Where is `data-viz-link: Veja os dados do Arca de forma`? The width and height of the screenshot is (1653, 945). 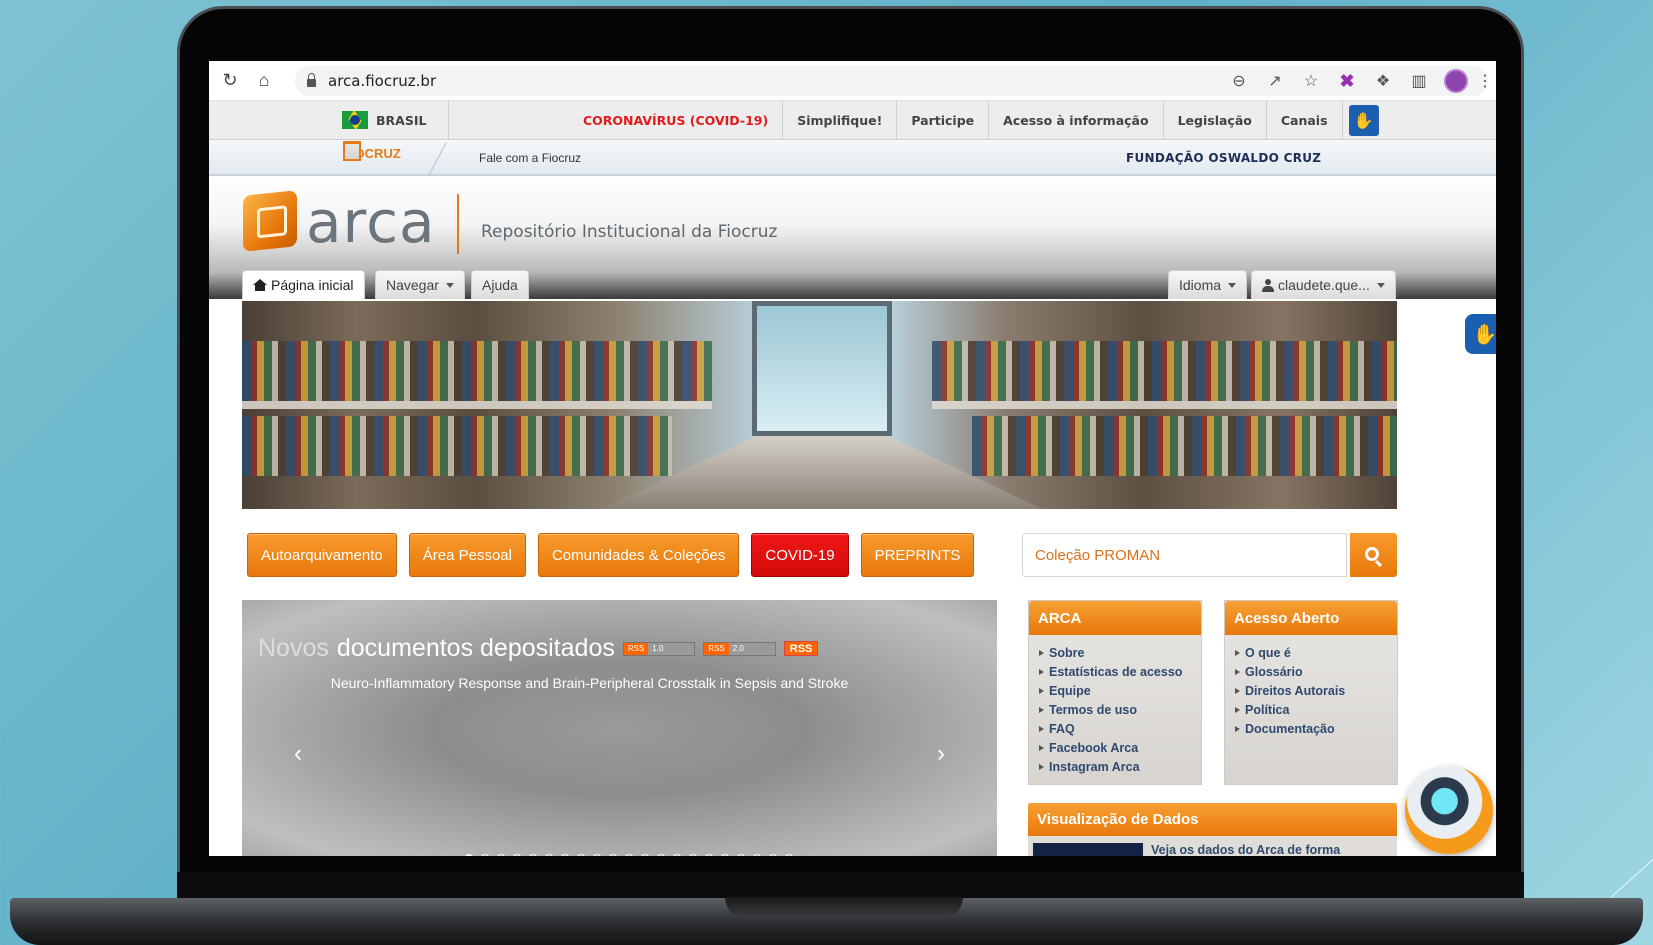 data-viz-link: Veja os dados do Arca de forma is located at coordinates (1245, 849).